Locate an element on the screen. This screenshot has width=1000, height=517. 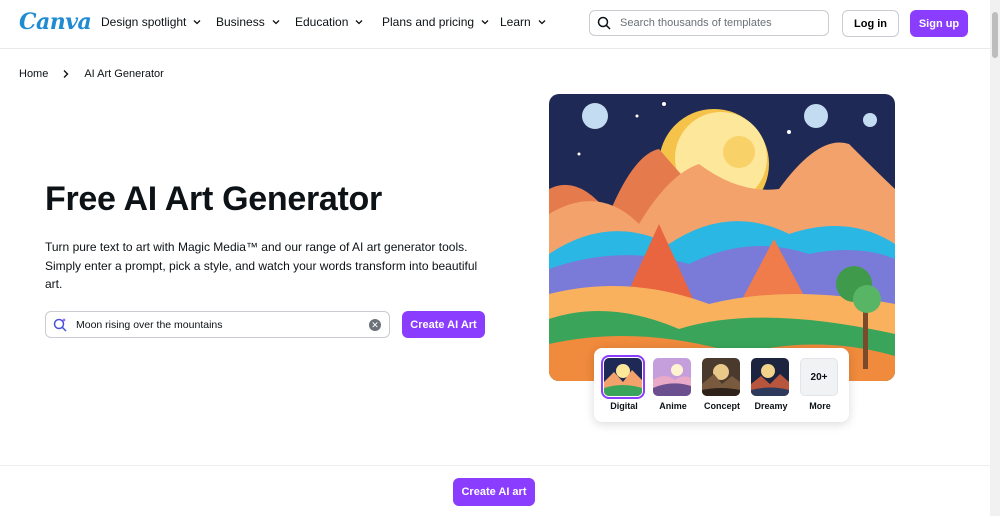
nav-education: Education is located at coordinates (329, 22).